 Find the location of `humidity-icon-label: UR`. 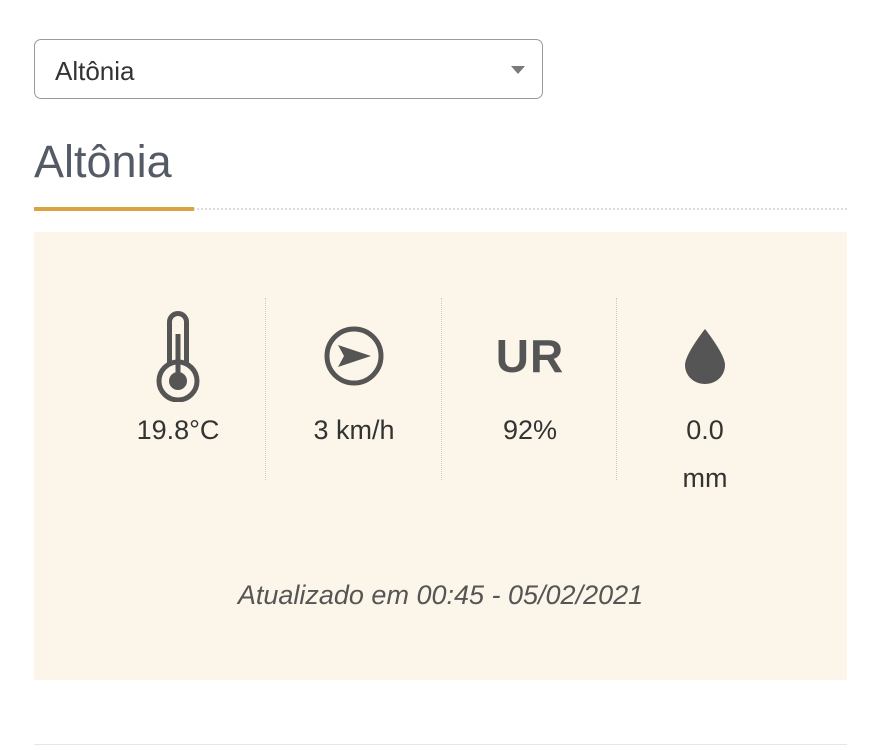

humidity-icon-label: UR is located at coordinates (530, 356).